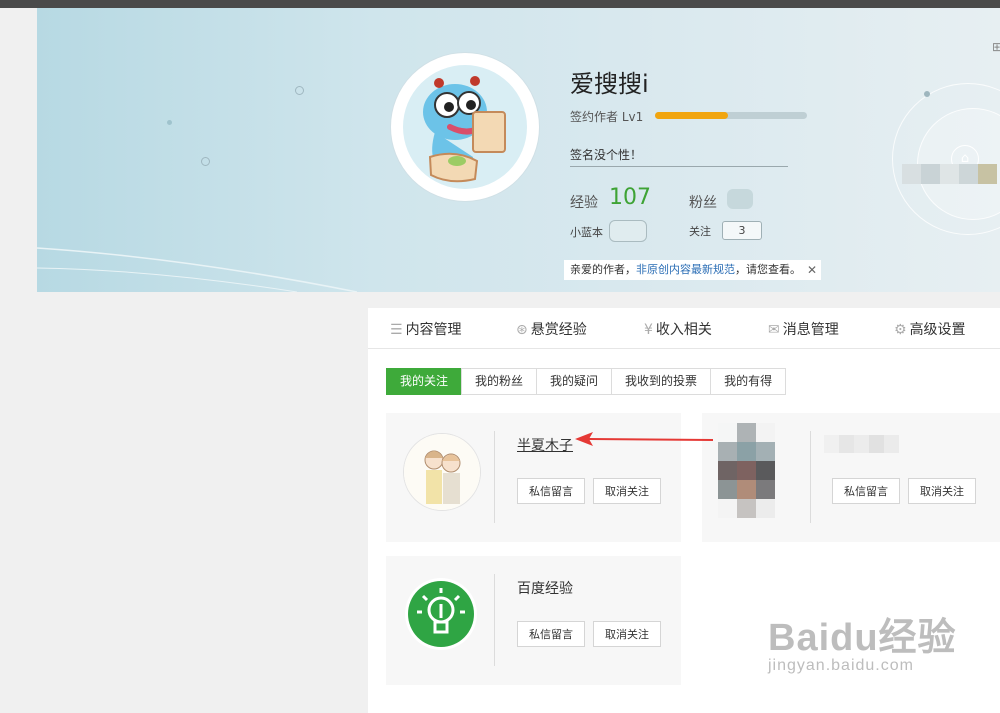  What do you see at coordinates (603, 269) in the screenshot?
I see `notice-prefix: 亲爱的作者，` at bounding box center [603, 269].